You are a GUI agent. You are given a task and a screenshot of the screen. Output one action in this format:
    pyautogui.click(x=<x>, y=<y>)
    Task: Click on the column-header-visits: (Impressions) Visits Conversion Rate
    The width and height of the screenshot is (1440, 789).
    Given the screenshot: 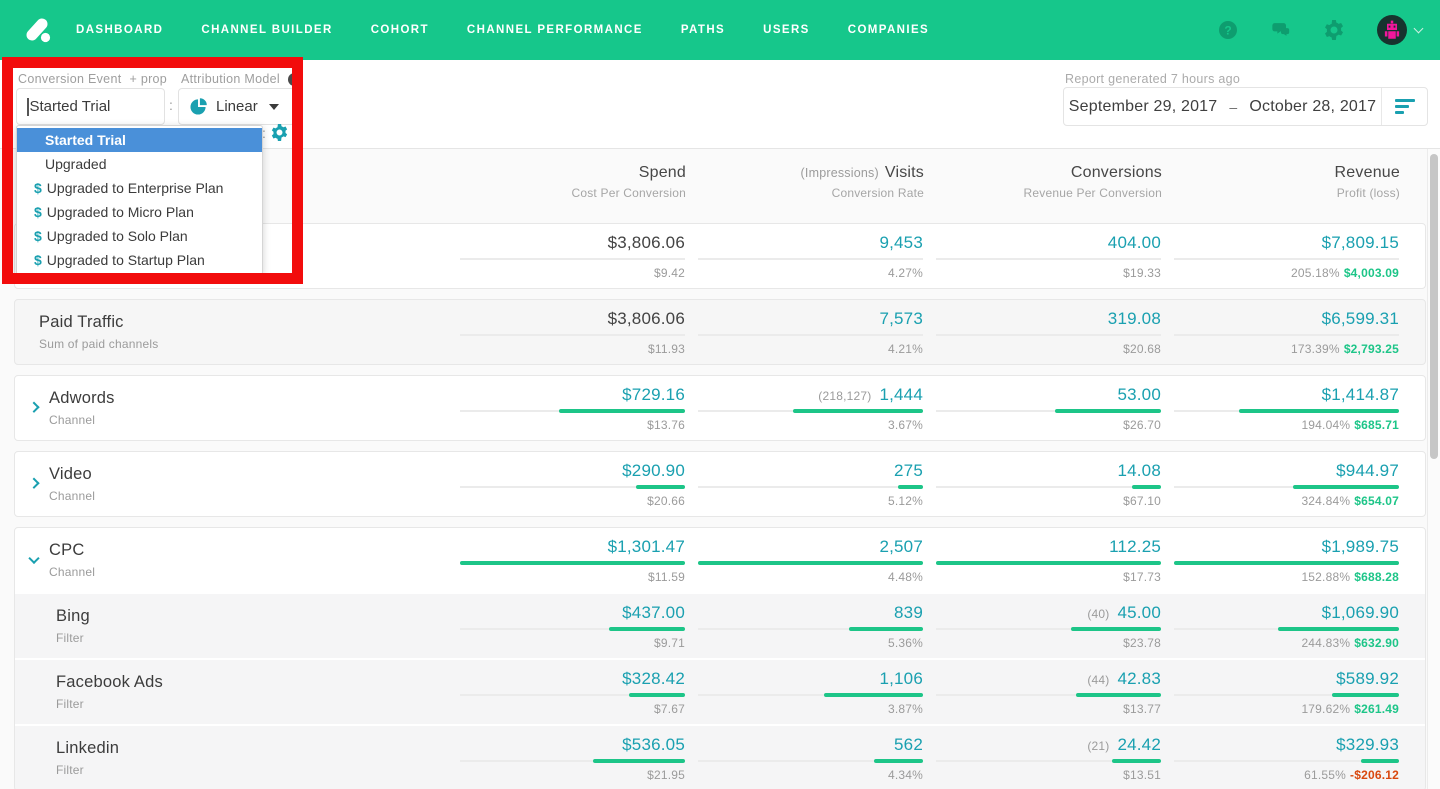 What is the action you would take?
    pyautogui.click(x=811, y=182)
    